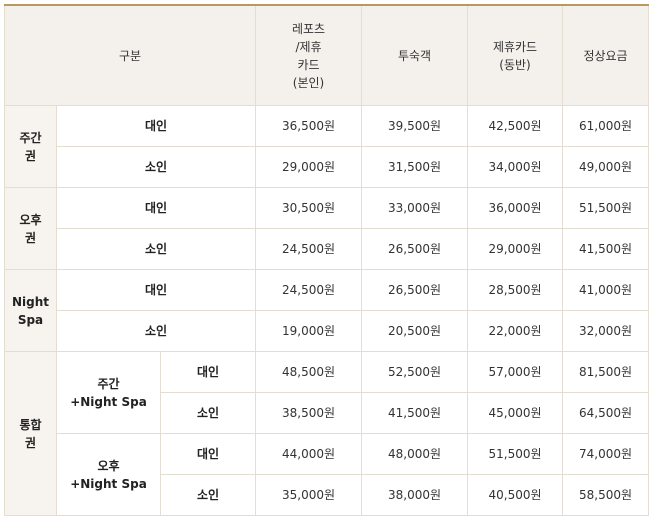 Image resolution: width=651 pixels, height=516 pixels. Describe the element at coordinates (606, 290) in the screenshot. I see `price-cell: 41,000원` at that location.